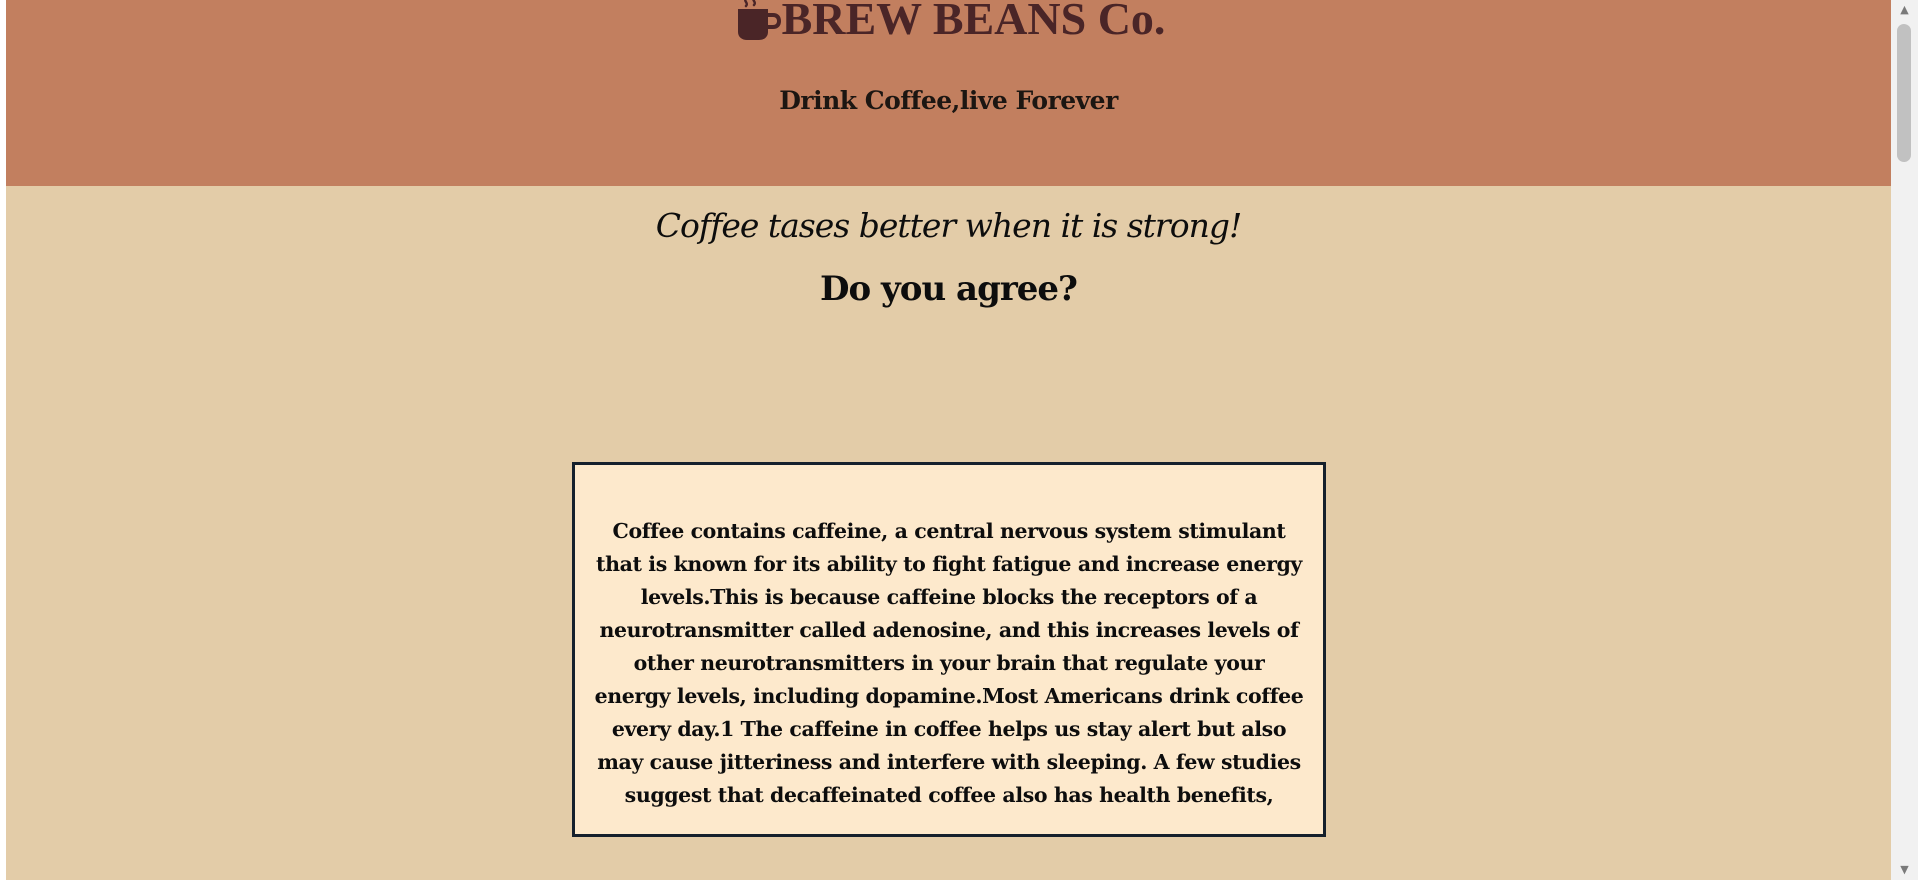  What do you see at coordinates (948, 225) in the screenshot?
I see `coffee-quote: Coffee tases better when it is strong!` at bounding box center [948, 225].